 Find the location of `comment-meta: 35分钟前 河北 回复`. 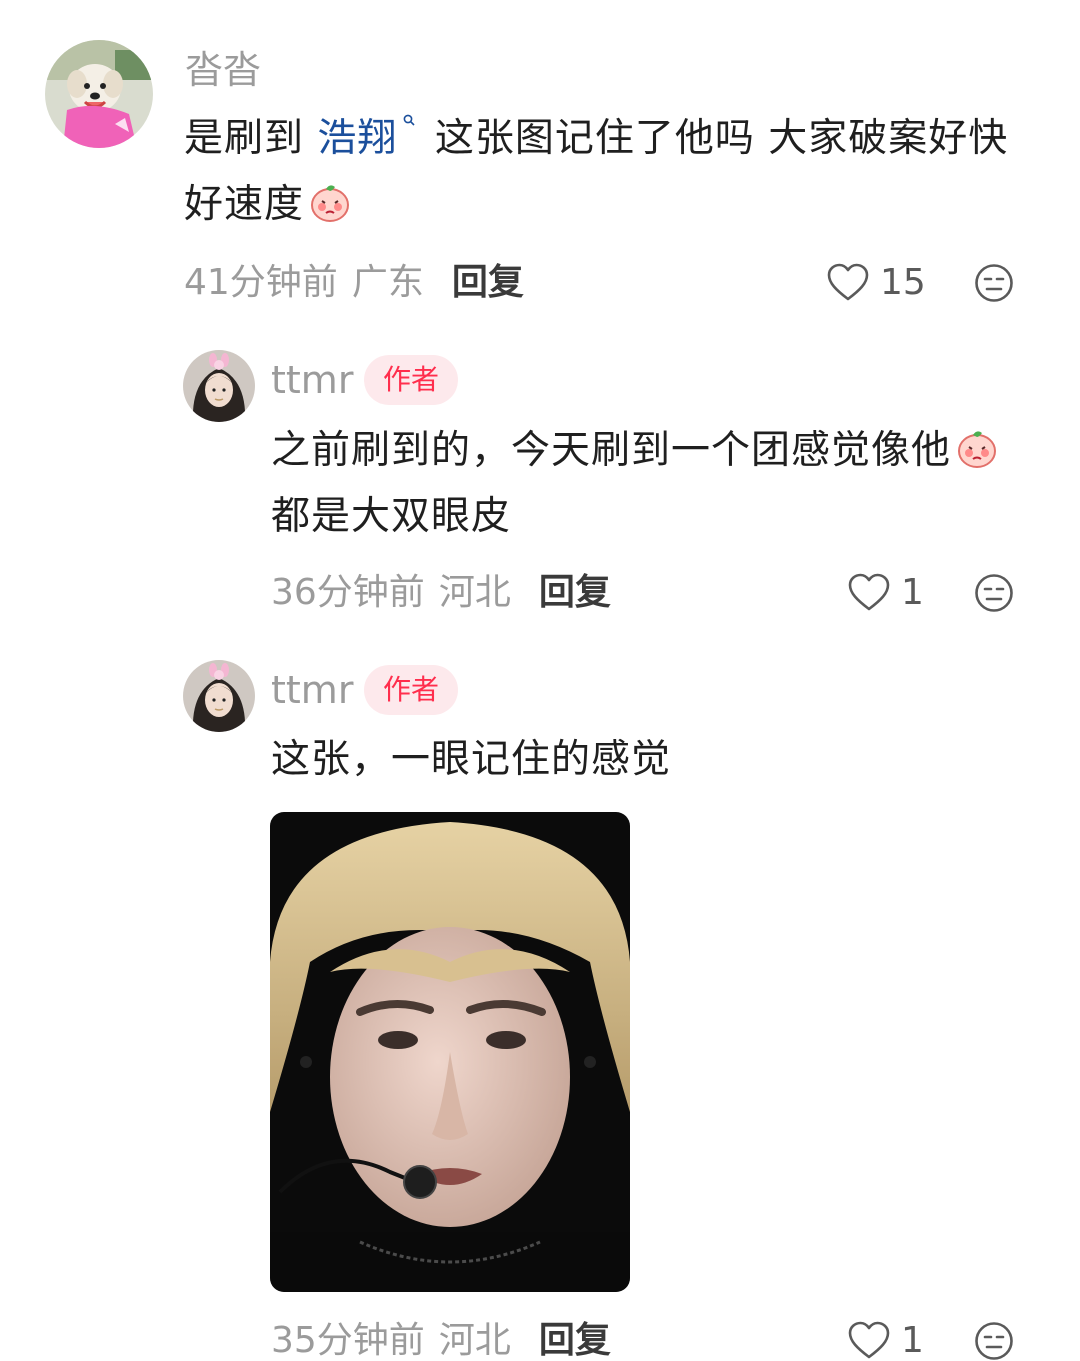

comment-meta: 35分钟前 河北 回复 is located at coordinates (441, 1341).